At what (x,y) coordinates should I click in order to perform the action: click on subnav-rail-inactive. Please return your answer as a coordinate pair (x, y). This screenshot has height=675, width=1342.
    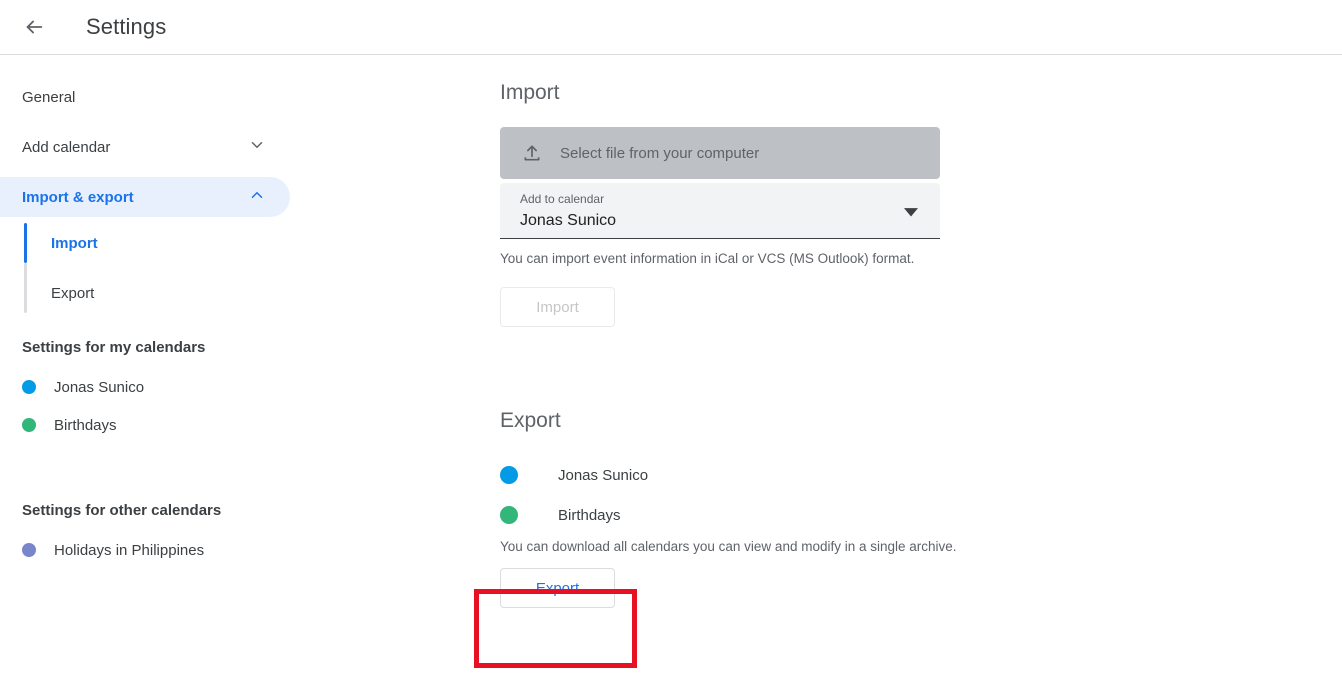
    Looking at the image, I should click on (25, 288).